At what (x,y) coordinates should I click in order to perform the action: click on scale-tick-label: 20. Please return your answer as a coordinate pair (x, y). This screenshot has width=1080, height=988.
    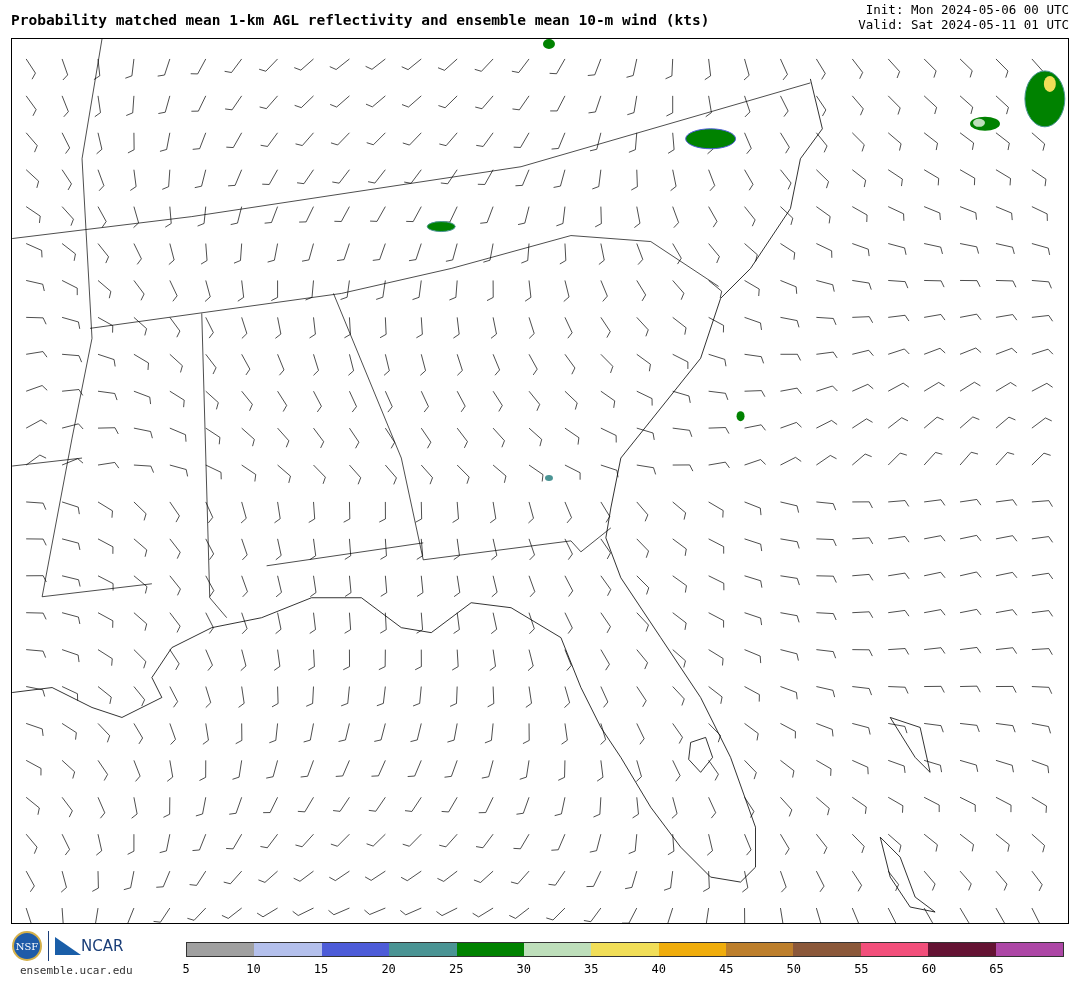
    Looking at the image, I should click on (388, 969).